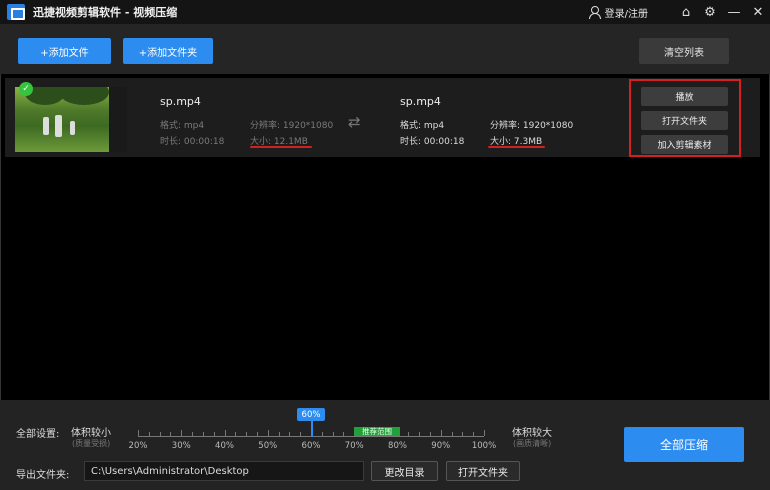 The image size is (770, 490). What do you see at coordinates (441, 446) in the screenshot?
I see `slider-tick-label: 90%` at bounding box center [441, 446].